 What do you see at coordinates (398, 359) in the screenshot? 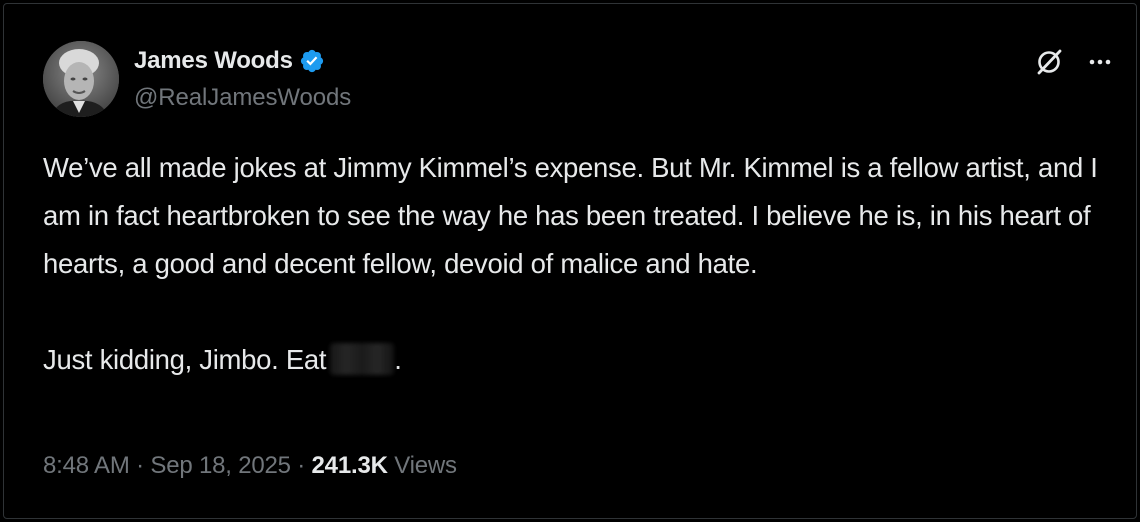
I see `tweet-paragraph-end: .` at bounding box center [398, 359].